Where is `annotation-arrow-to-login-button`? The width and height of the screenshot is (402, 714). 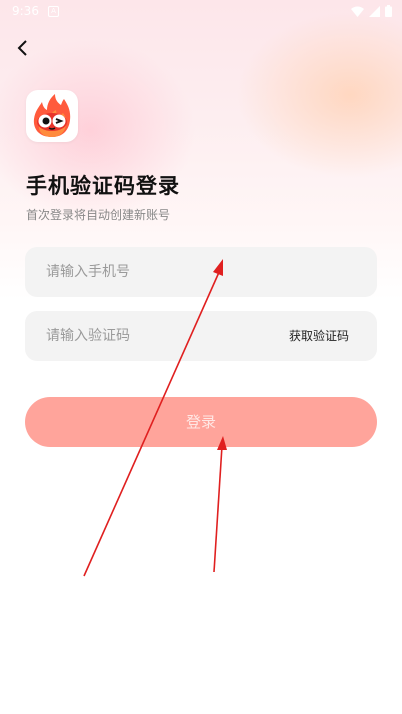 annotation-arrow-to-login-button is located at coordinates (218, 509).